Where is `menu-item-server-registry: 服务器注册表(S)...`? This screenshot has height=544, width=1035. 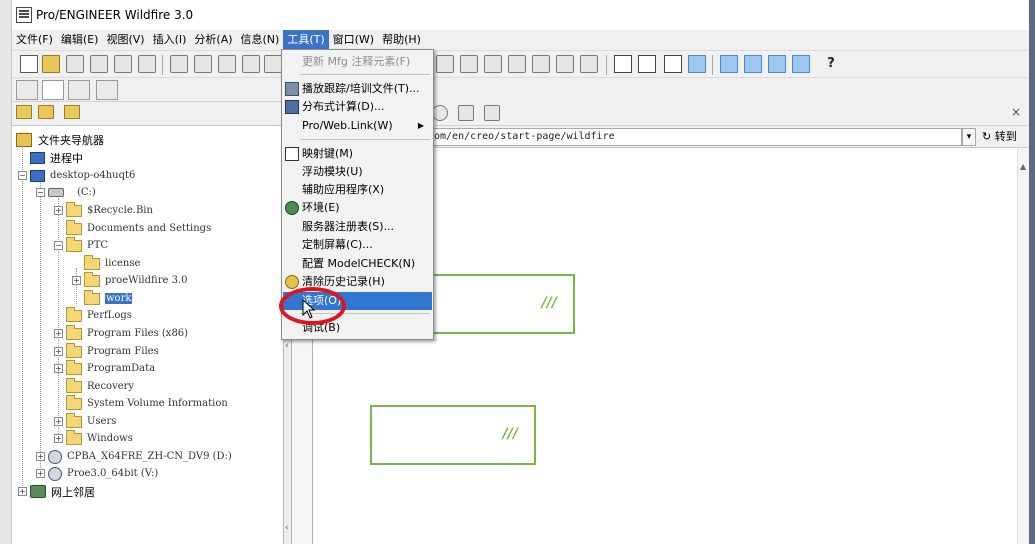 menu-item-server-registry: 服务器注册表(S)... is located at coordinates (357, 227).